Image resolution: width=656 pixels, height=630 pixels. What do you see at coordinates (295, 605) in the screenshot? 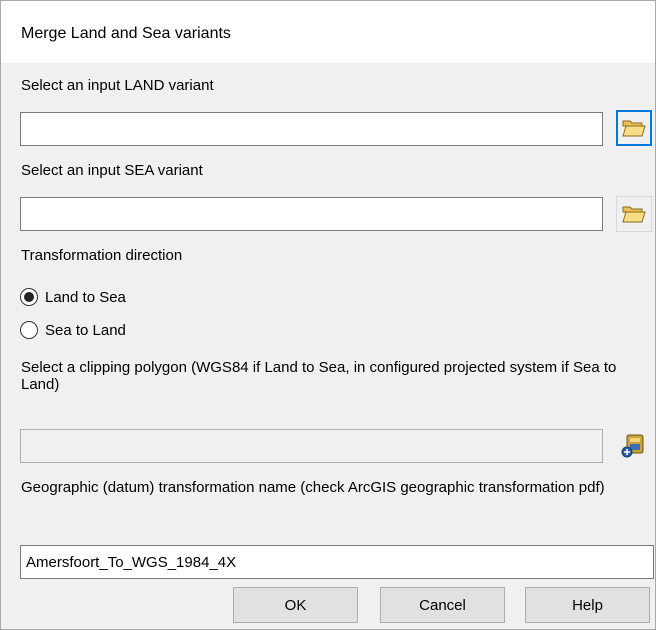
I see `ok-button: OK` at bounding box center [295, 605].